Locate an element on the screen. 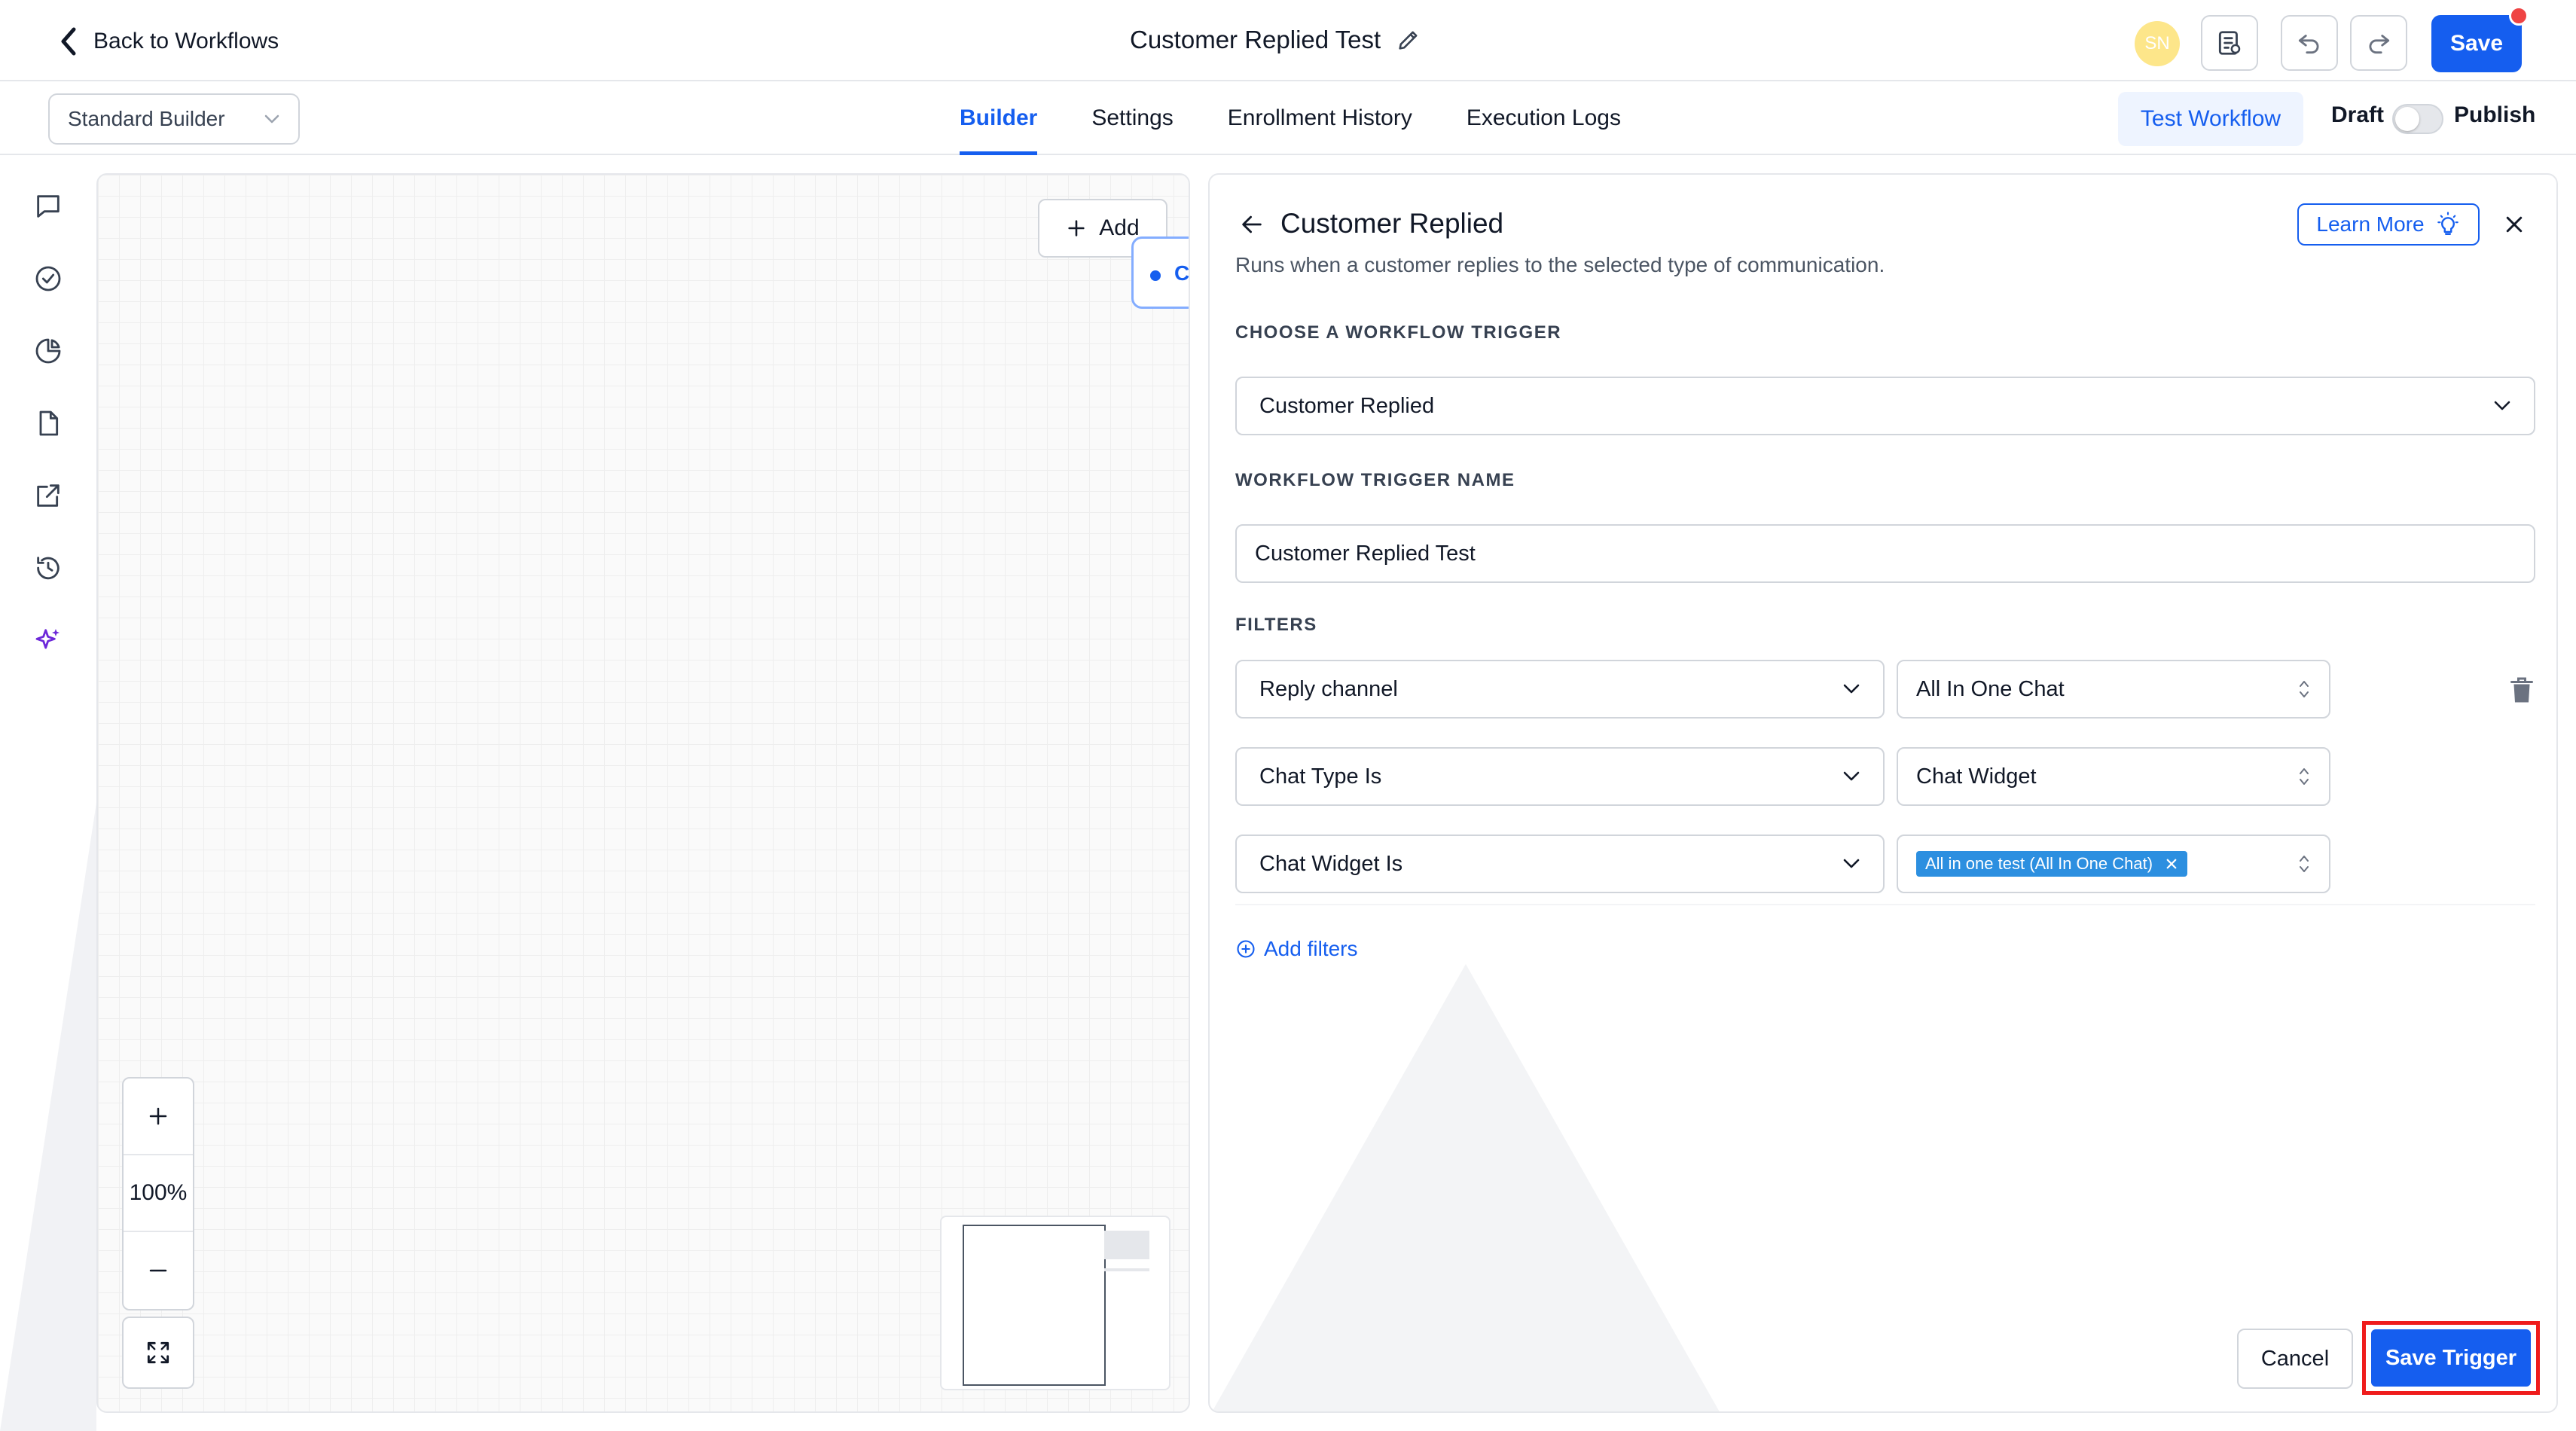  minimap-connector is located at coordinates (1127, 1269).